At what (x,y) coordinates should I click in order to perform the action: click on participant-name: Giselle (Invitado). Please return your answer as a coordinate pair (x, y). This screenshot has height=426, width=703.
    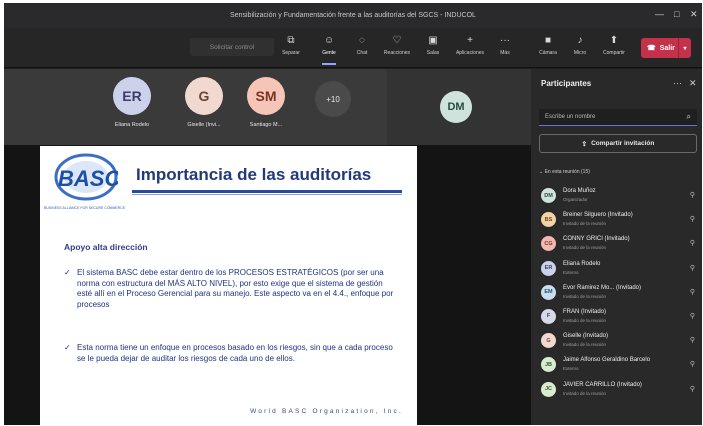
    Looking at the image, I should click on (586, 336).